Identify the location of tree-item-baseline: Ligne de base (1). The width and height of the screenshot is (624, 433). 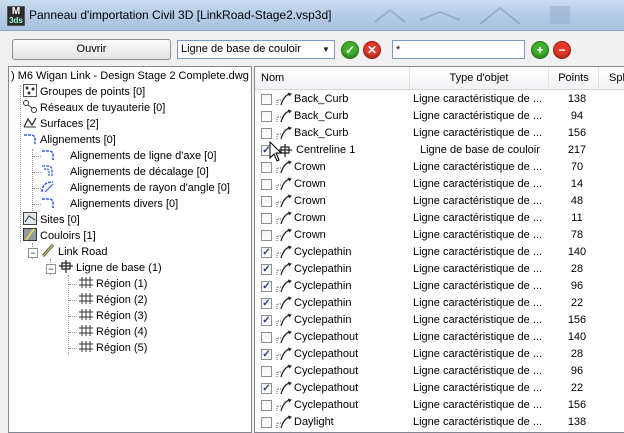
(110, 268).